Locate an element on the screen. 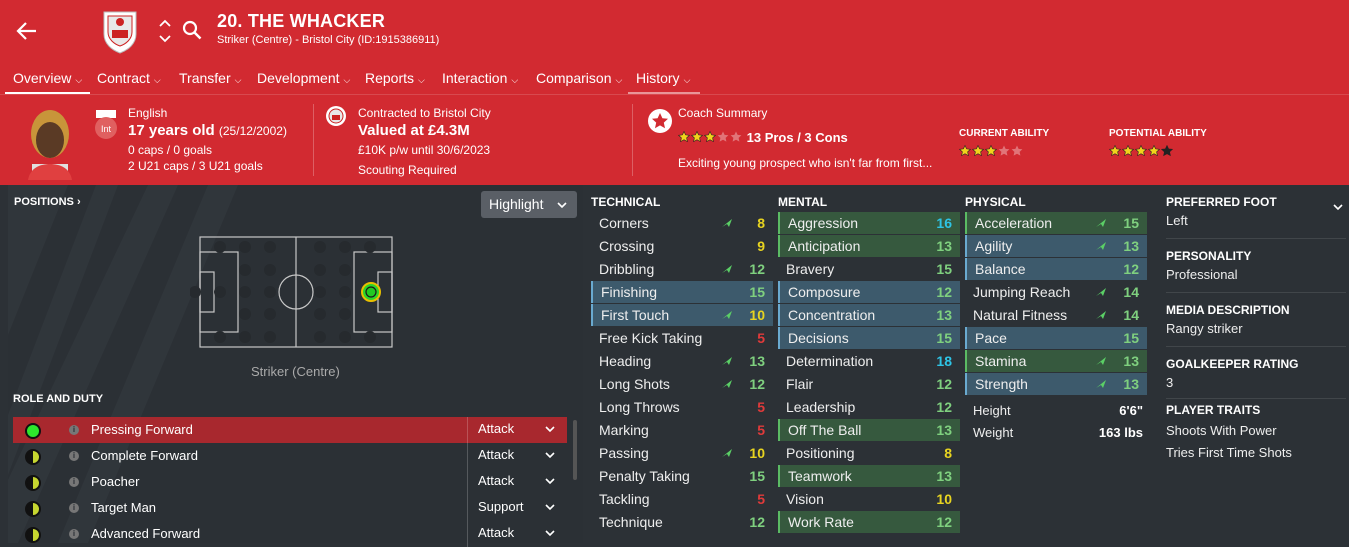  attribute-name: Vision is located at coordinates (805, 499).